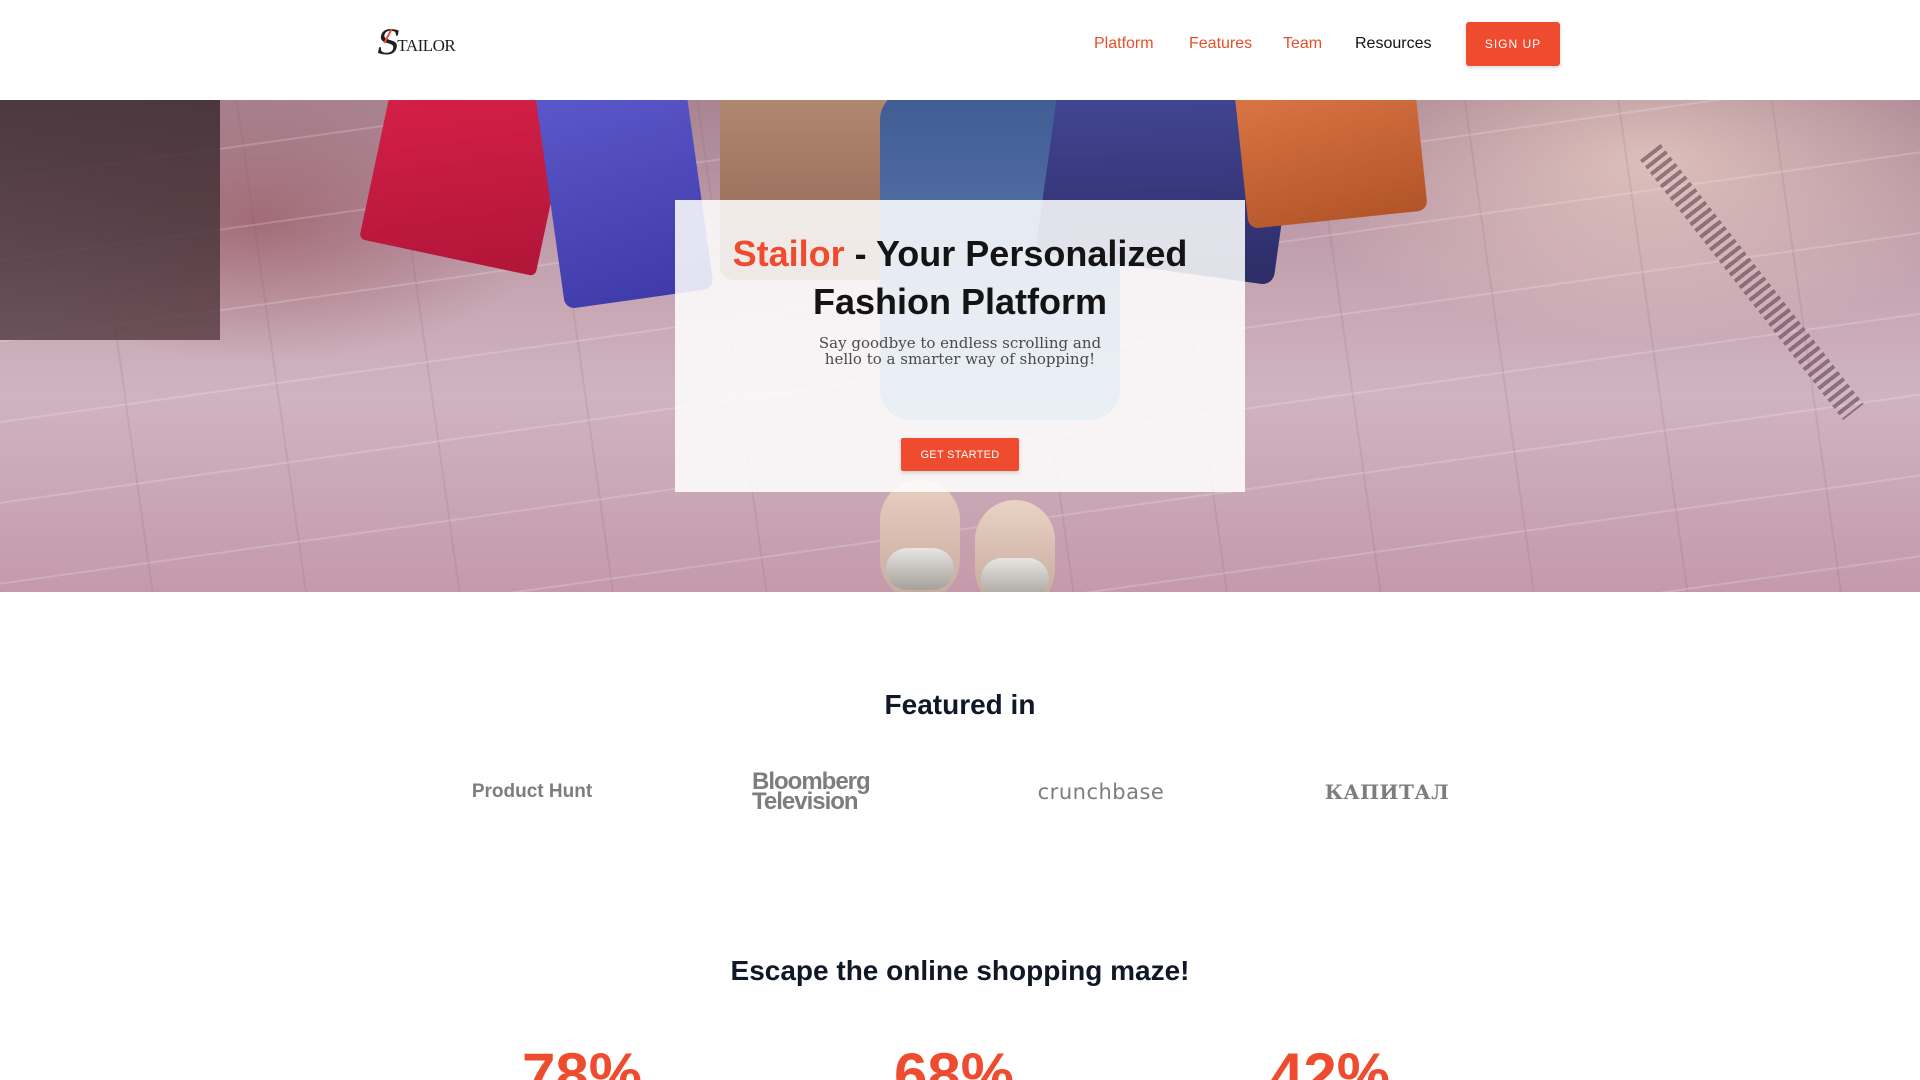 This screenshot has height=1080, width=1920. I want to click on bloomberg-television-logo: Bloomberg Television, so click(817, 792).